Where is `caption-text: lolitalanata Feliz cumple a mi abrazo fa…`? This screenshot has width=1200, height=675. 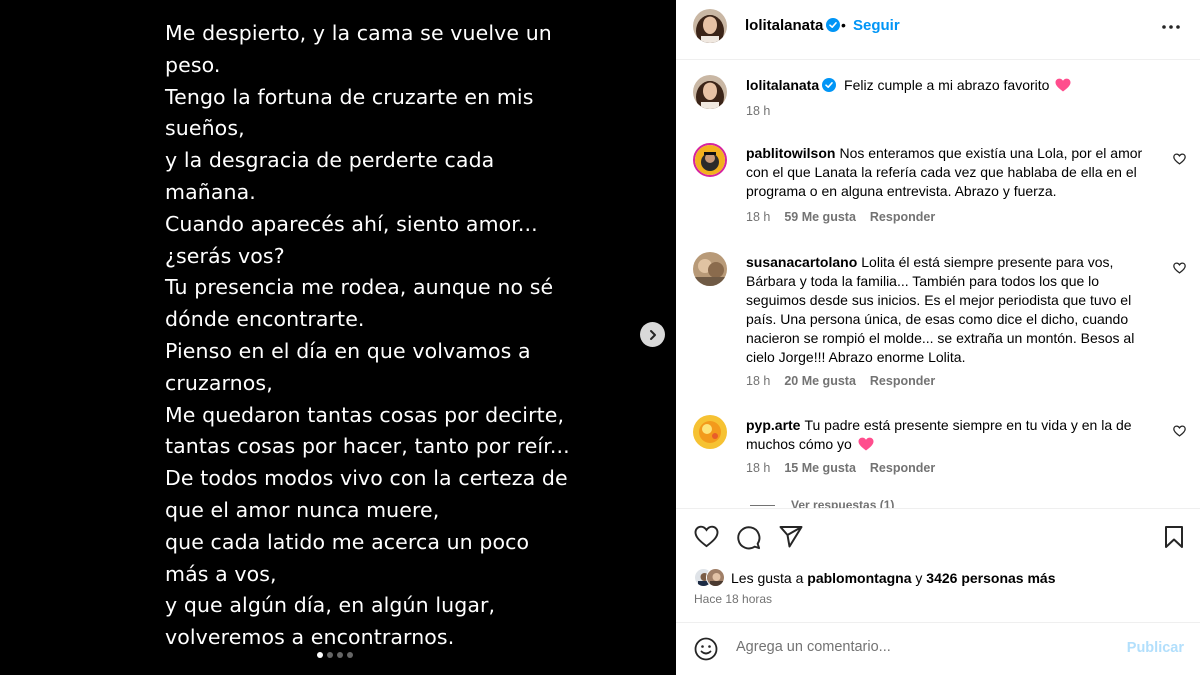
caption-text: lolitalanata Feliz cumple a mi abrazo fa… is located at coordinates (948, 85).